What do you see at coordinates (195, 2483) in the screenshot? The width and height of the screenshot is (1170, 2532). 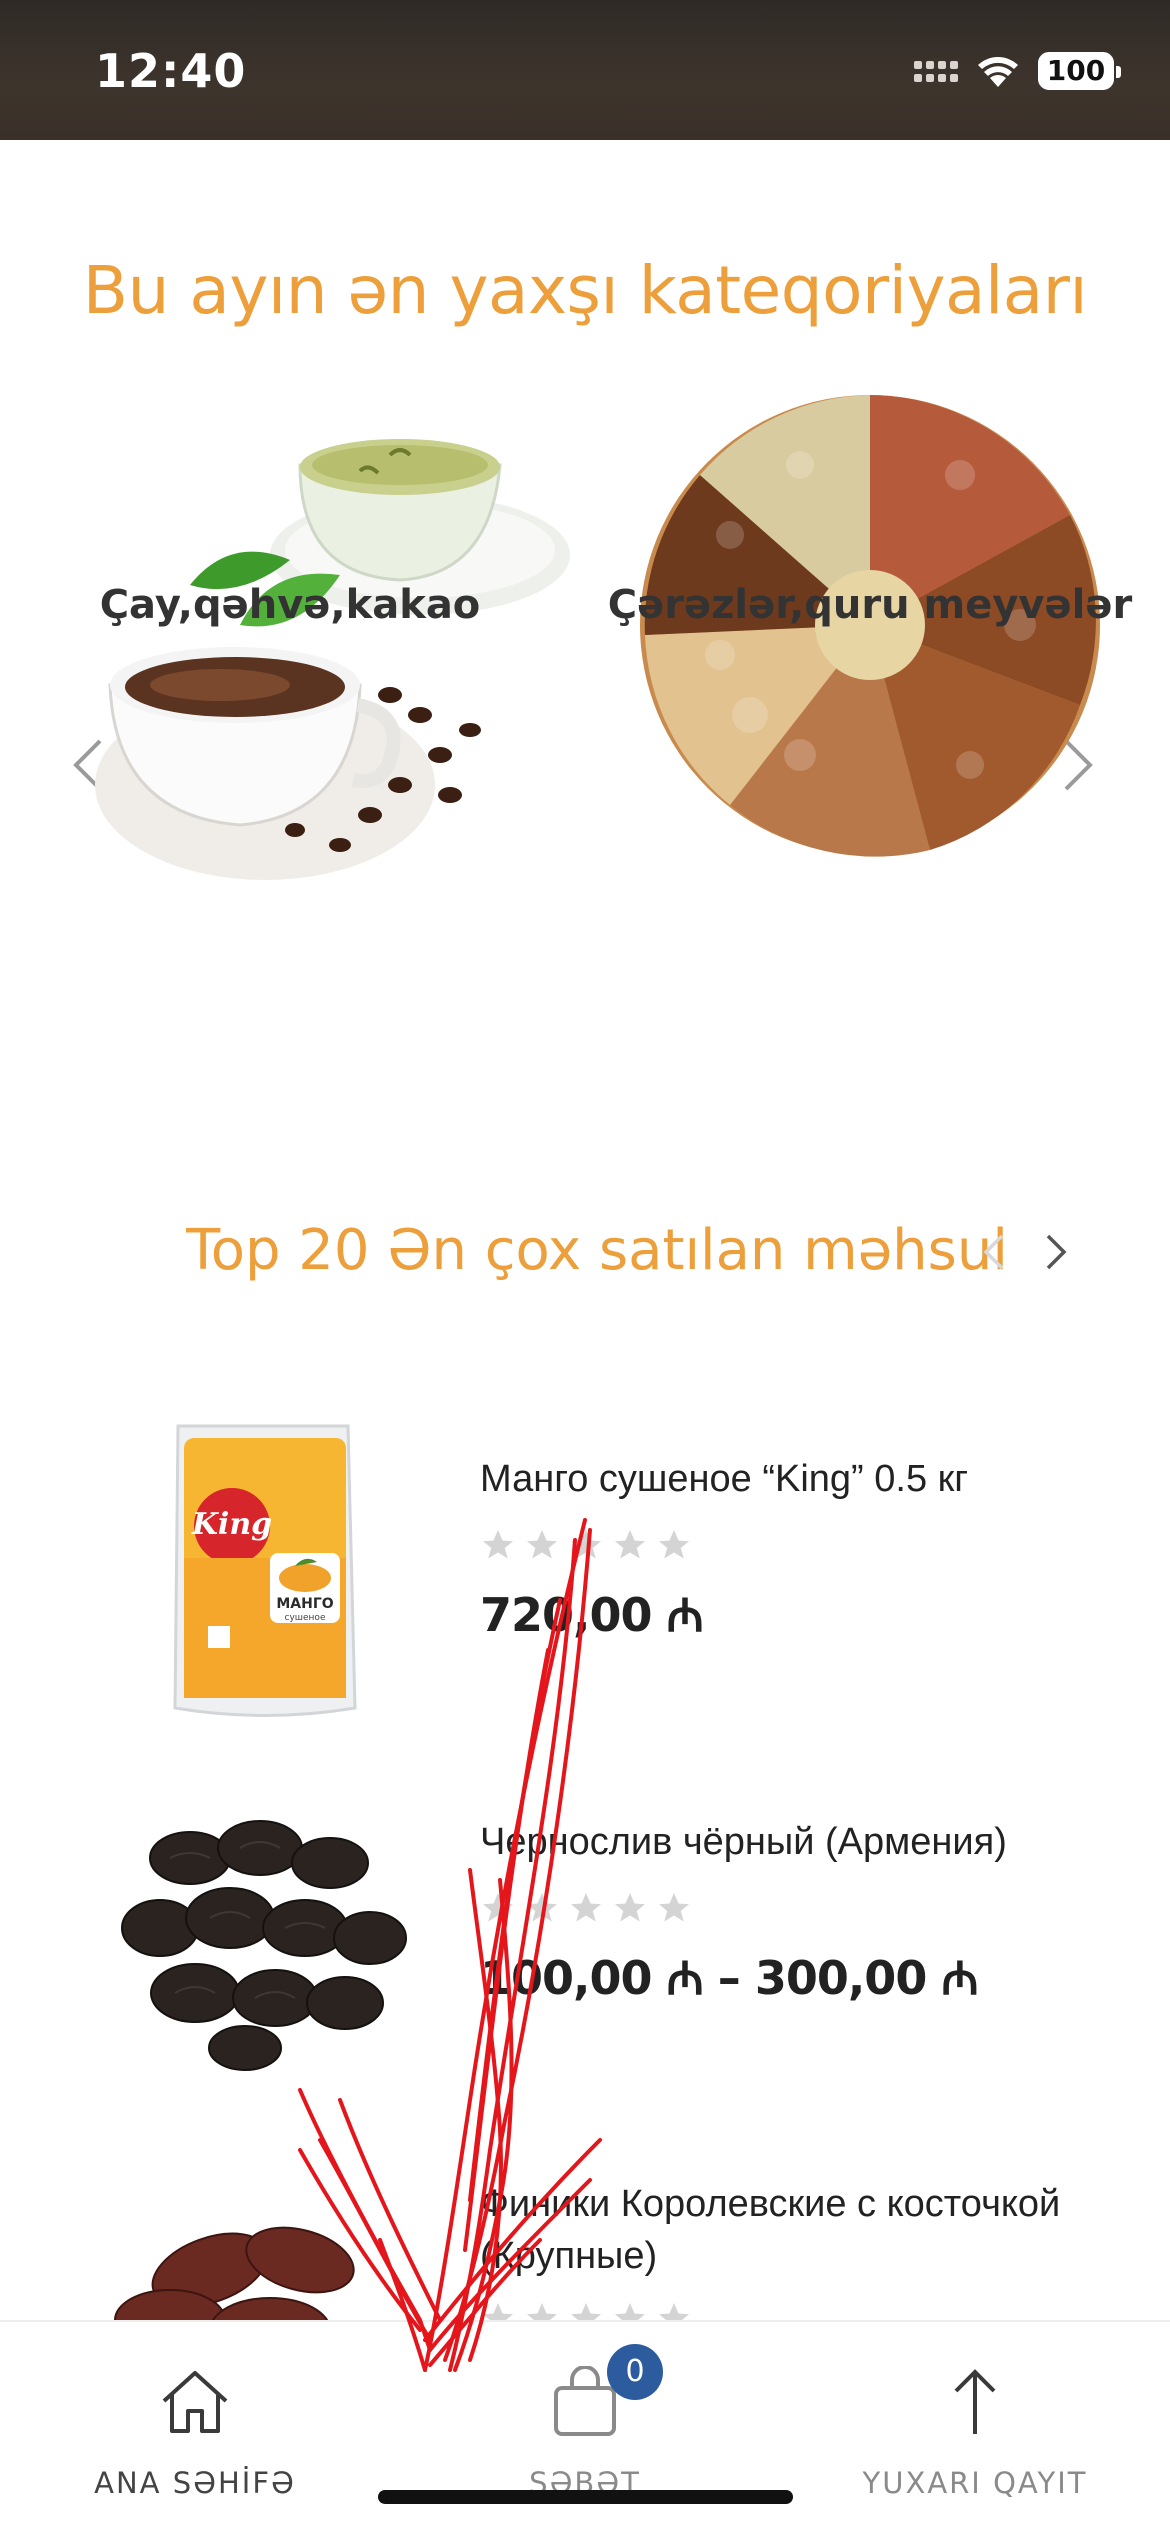 I see `nav-home-label: ANA SƏHİFƏ` at bounding box center [195, 2483].